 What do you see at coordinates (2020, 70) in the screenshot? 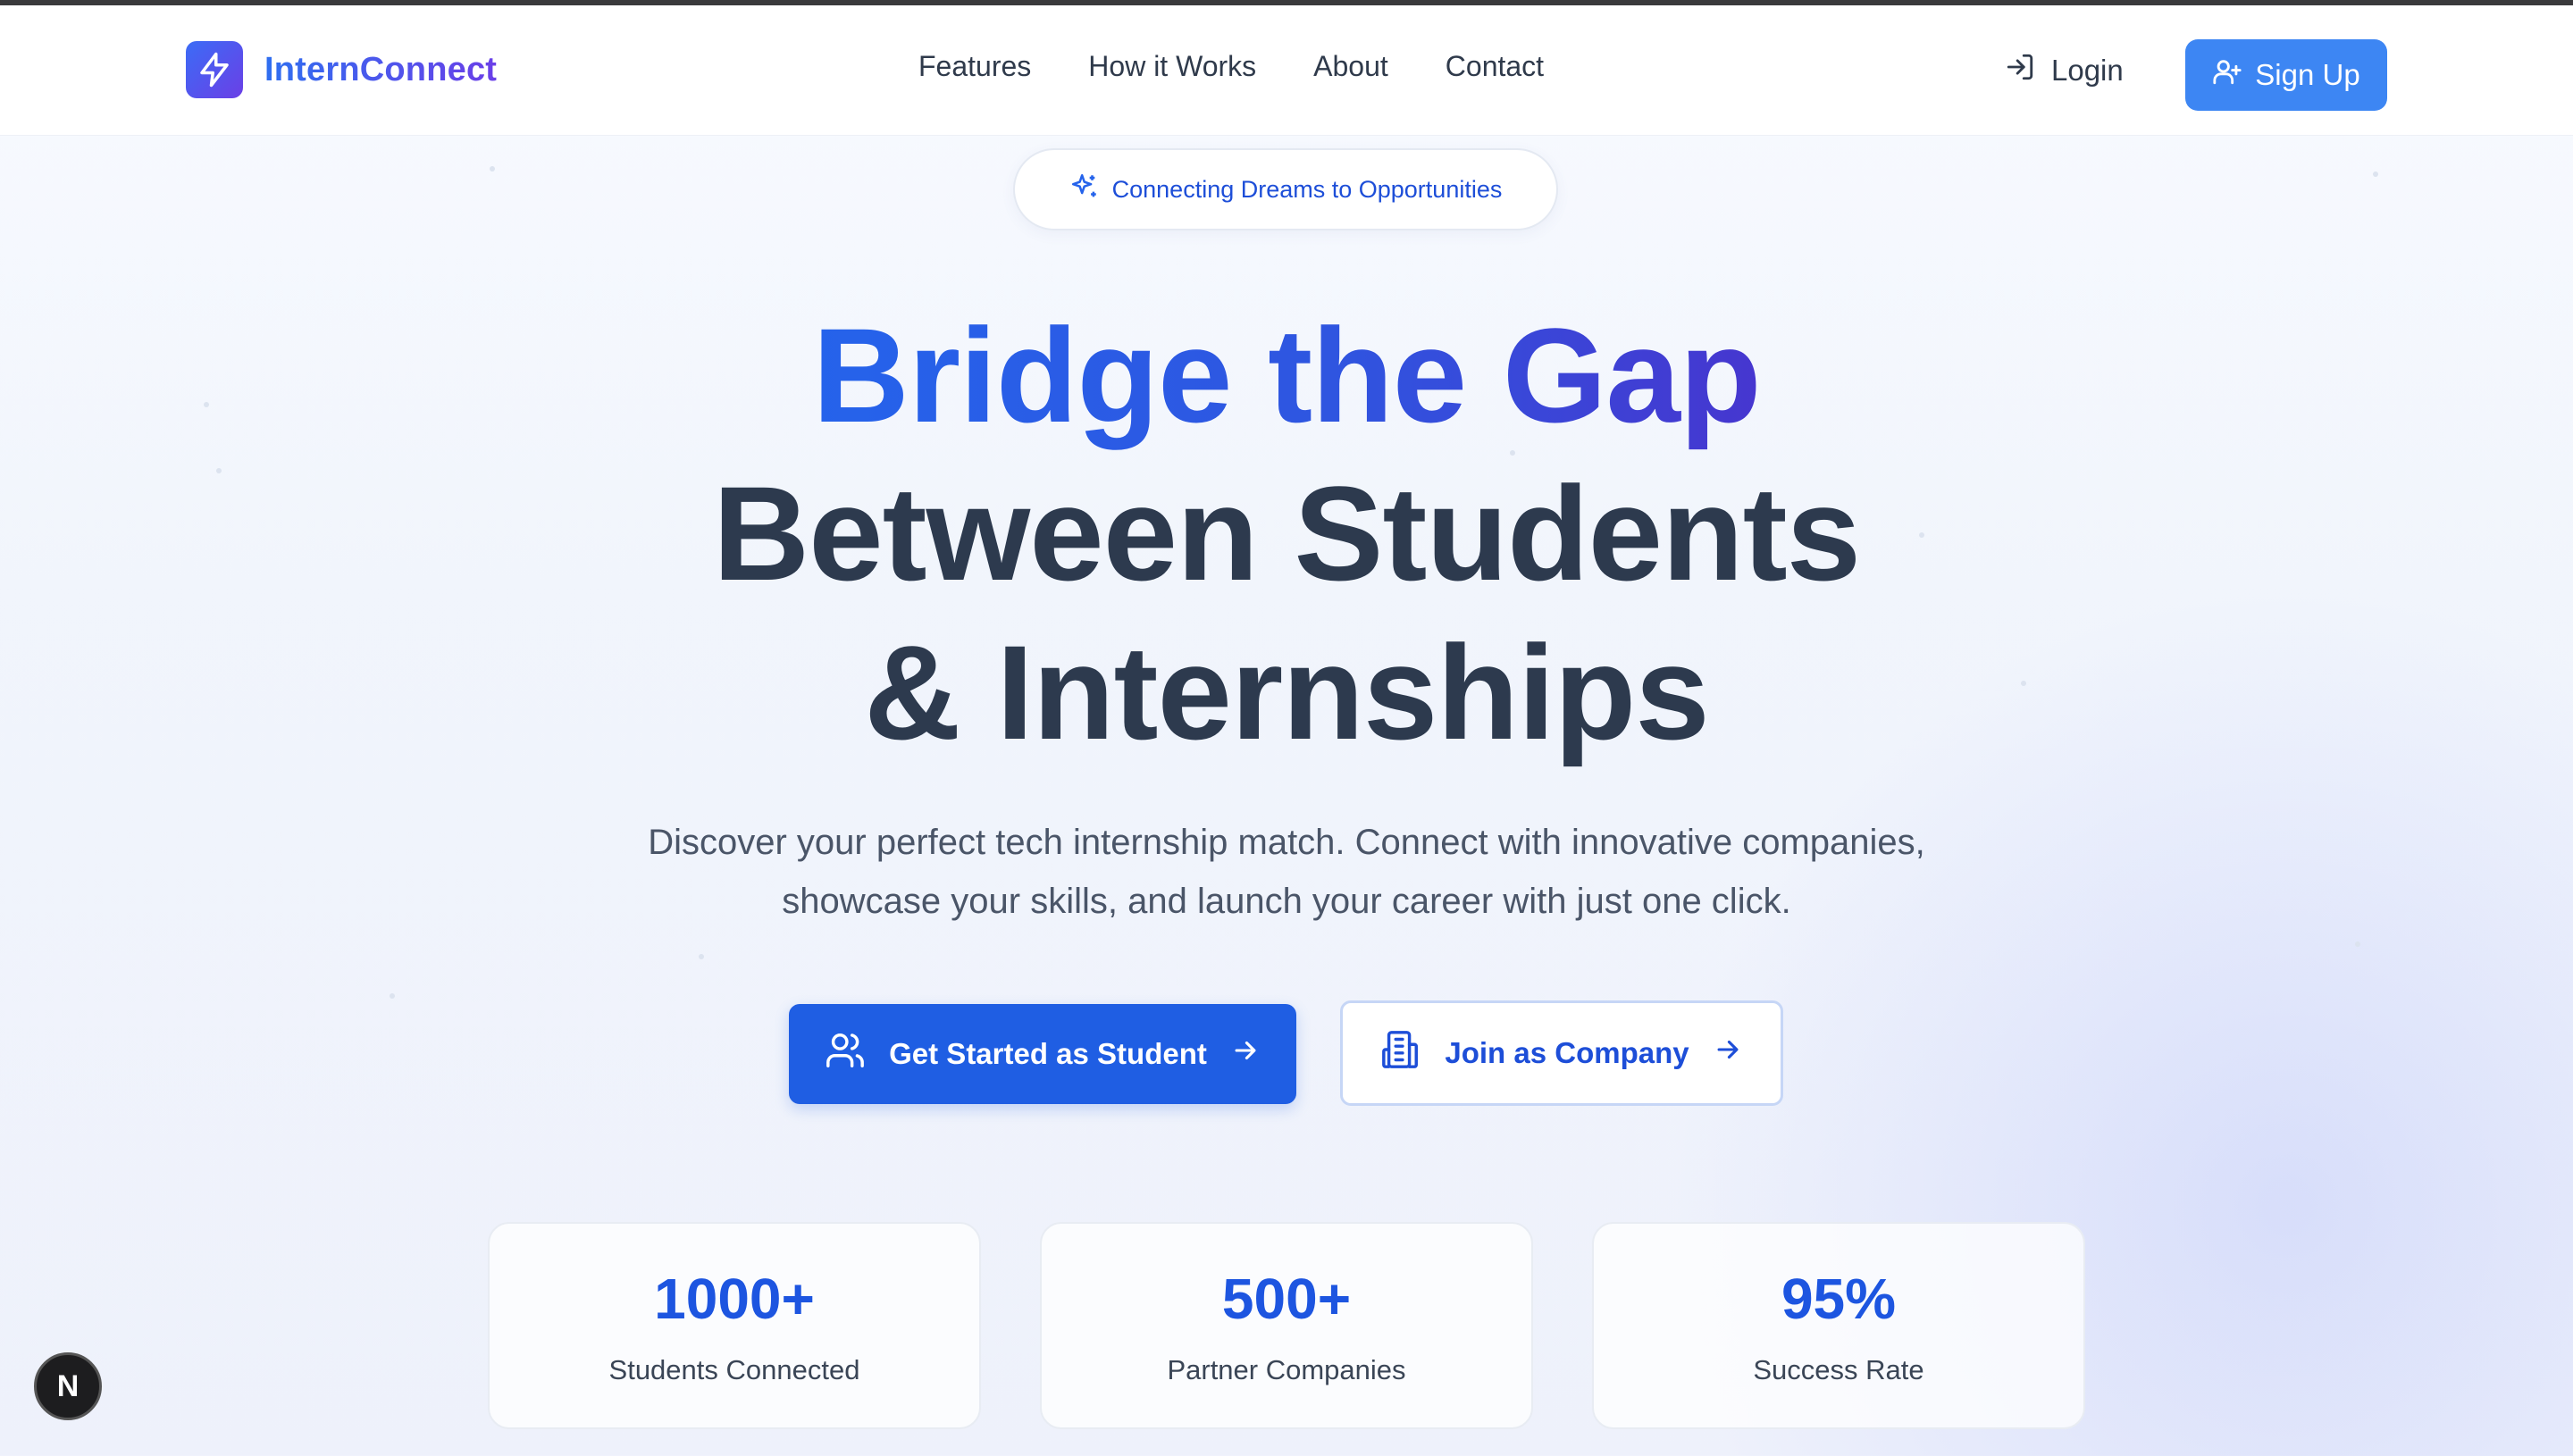
I see `login-icon` at bounding box center [2020, 70].